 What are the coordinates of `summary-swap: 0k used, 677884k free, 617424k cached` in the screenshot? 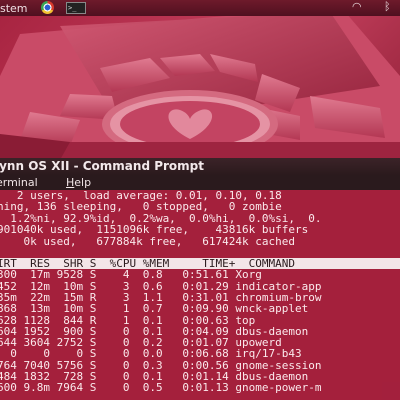 It's located at (148, 241).